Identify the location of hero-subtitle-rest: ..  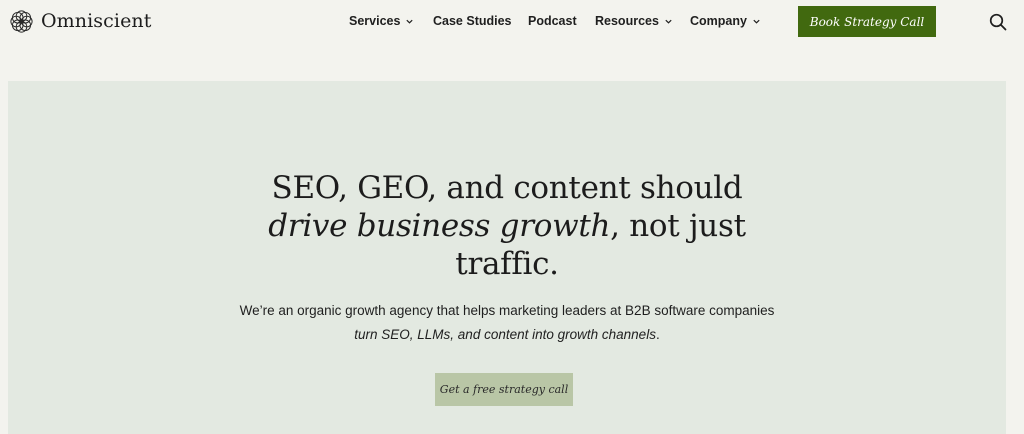
(657, 334).